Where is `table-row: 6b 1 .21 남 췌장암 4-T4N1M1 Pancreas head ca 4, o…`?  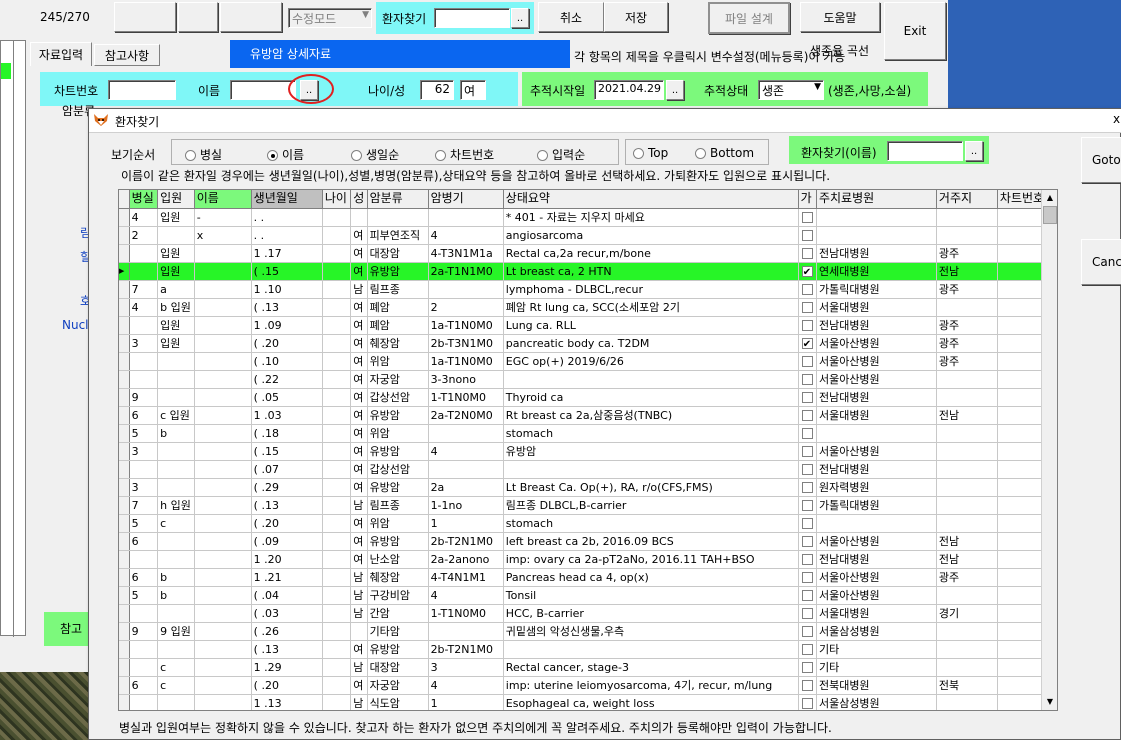
table-row: 6b 1 .21 남 췌장암 4-T4N1M1 Pancreas head ca 4, o… is located at coordinates (588, 577).